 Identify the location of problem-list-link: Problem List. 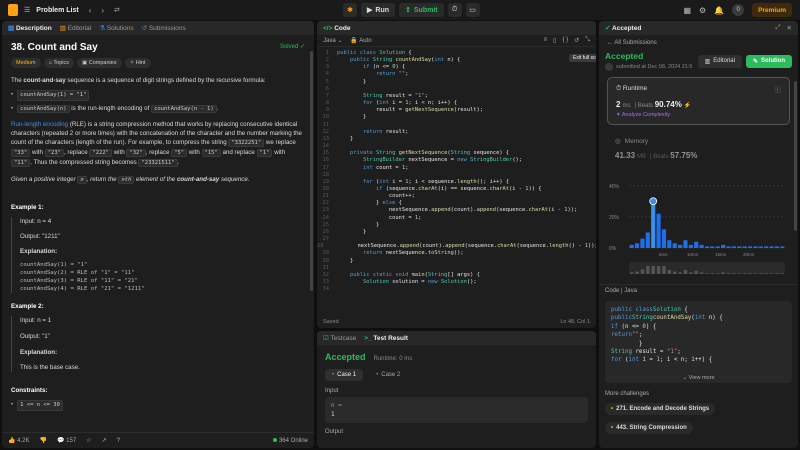
(57, 10).